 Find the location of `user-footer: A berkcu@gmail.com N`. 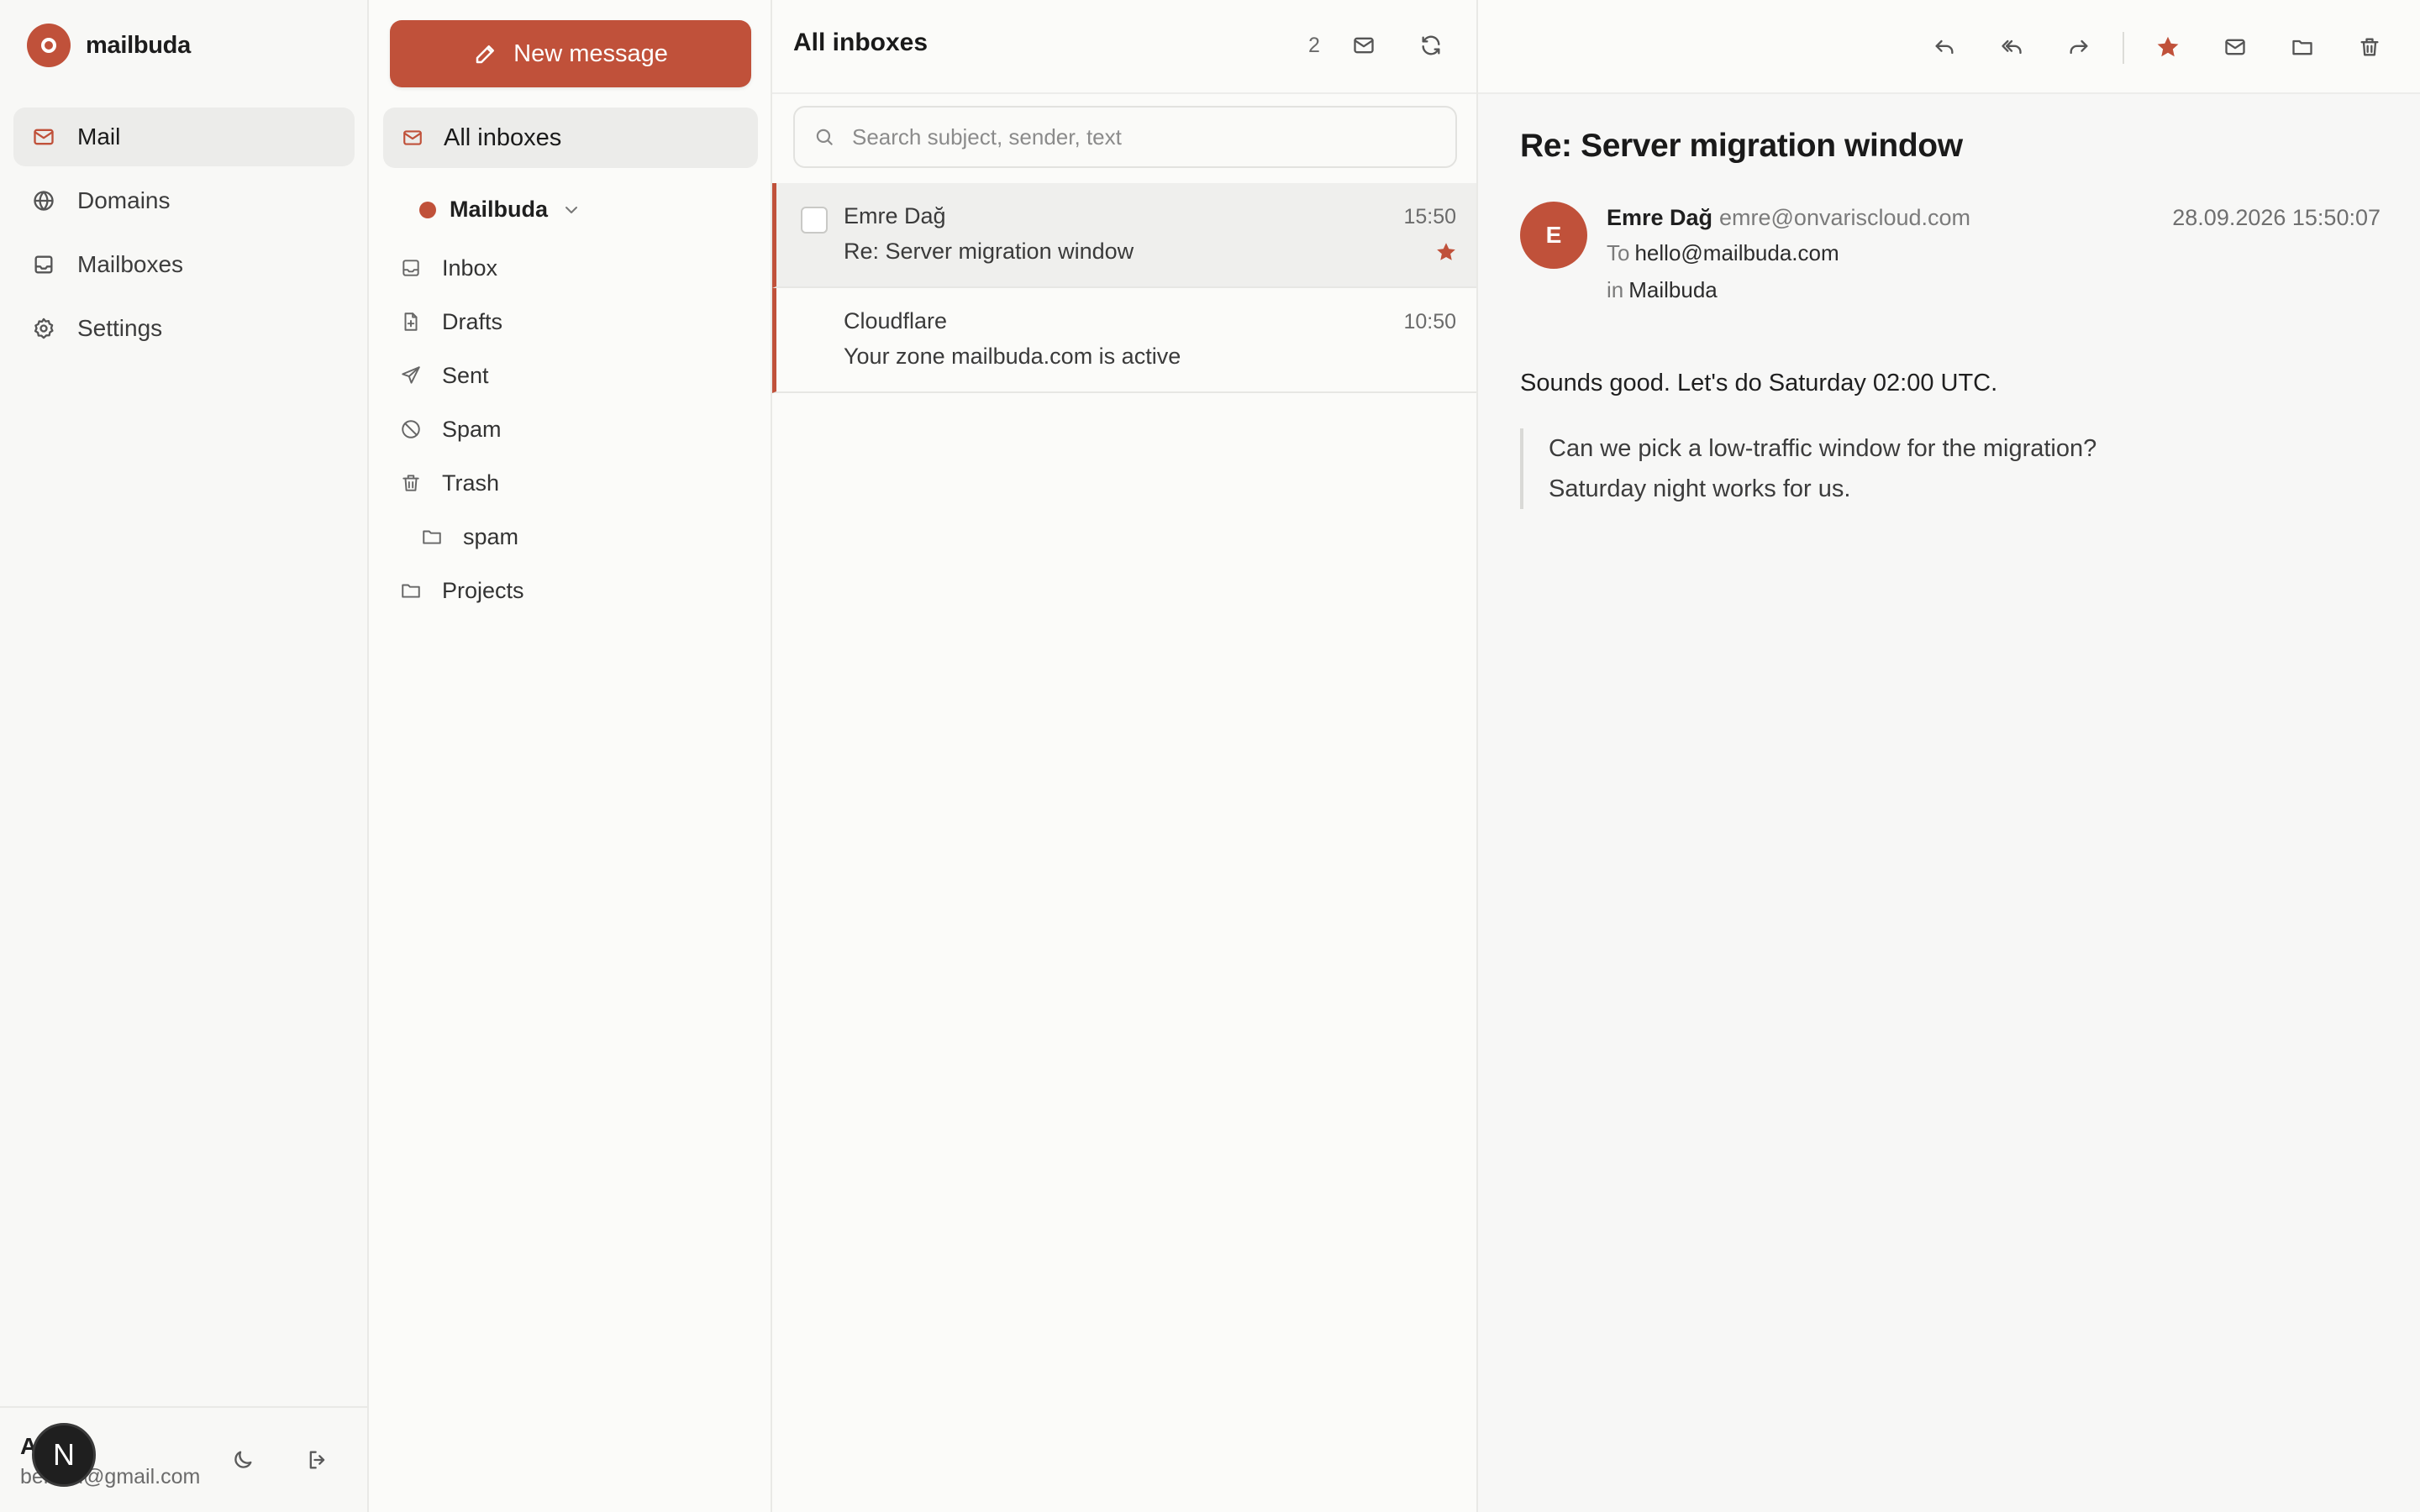

user-footer: A berkcu@gmail.com N is located at coordinates (183, 1459).